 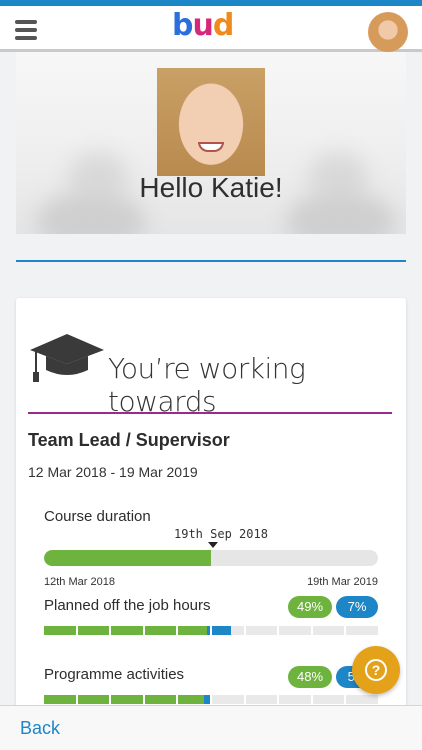 I want to click on activities-bar, so click(x=211, y=699).